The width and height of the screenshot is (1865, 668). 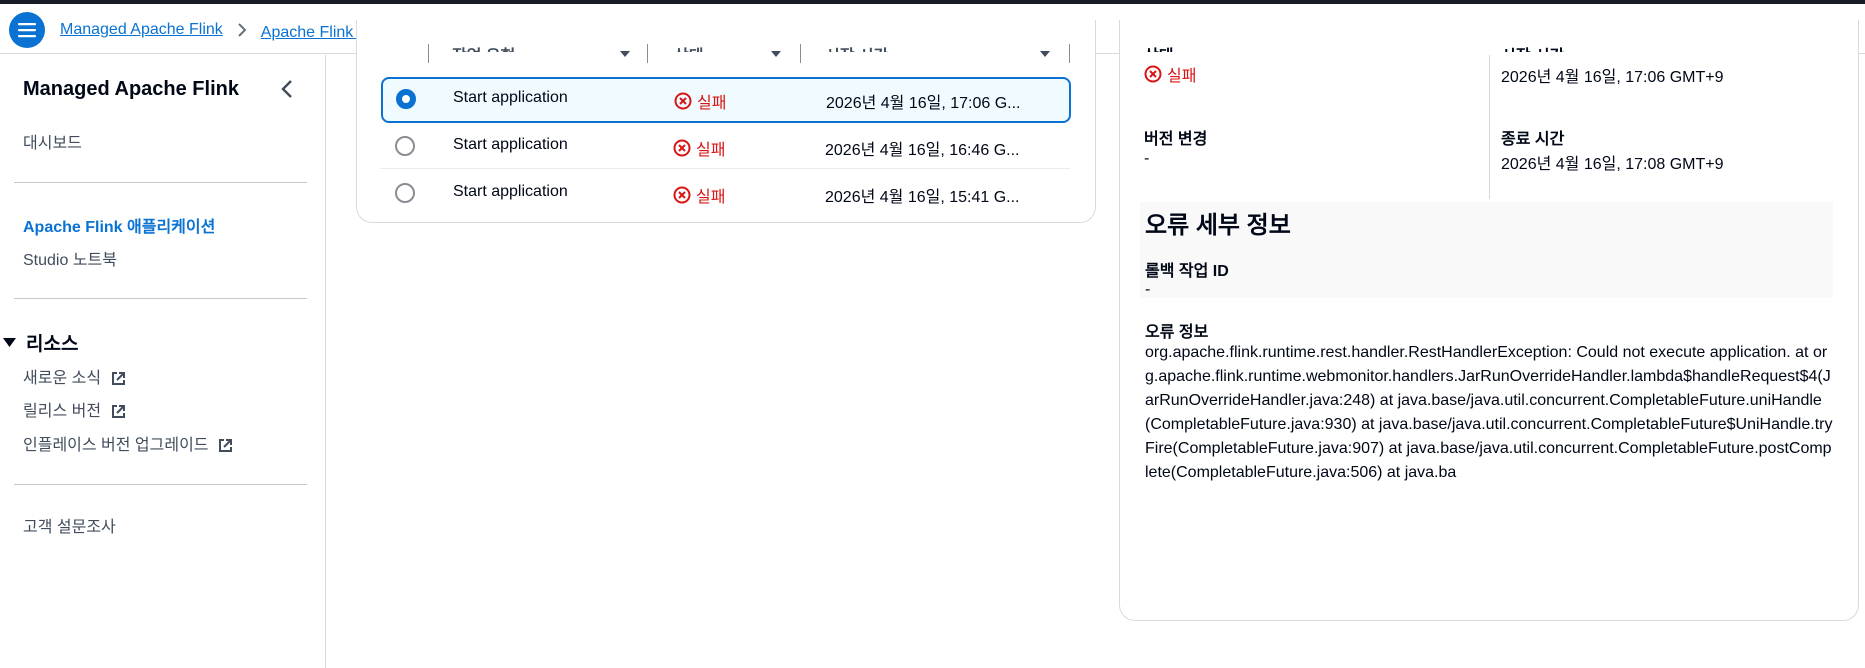 What do you see at coordinates (69, 525) in the screenshot?
I see `sidebar-item-survey: 고객 설문조사` at bounding box center [69, 525].